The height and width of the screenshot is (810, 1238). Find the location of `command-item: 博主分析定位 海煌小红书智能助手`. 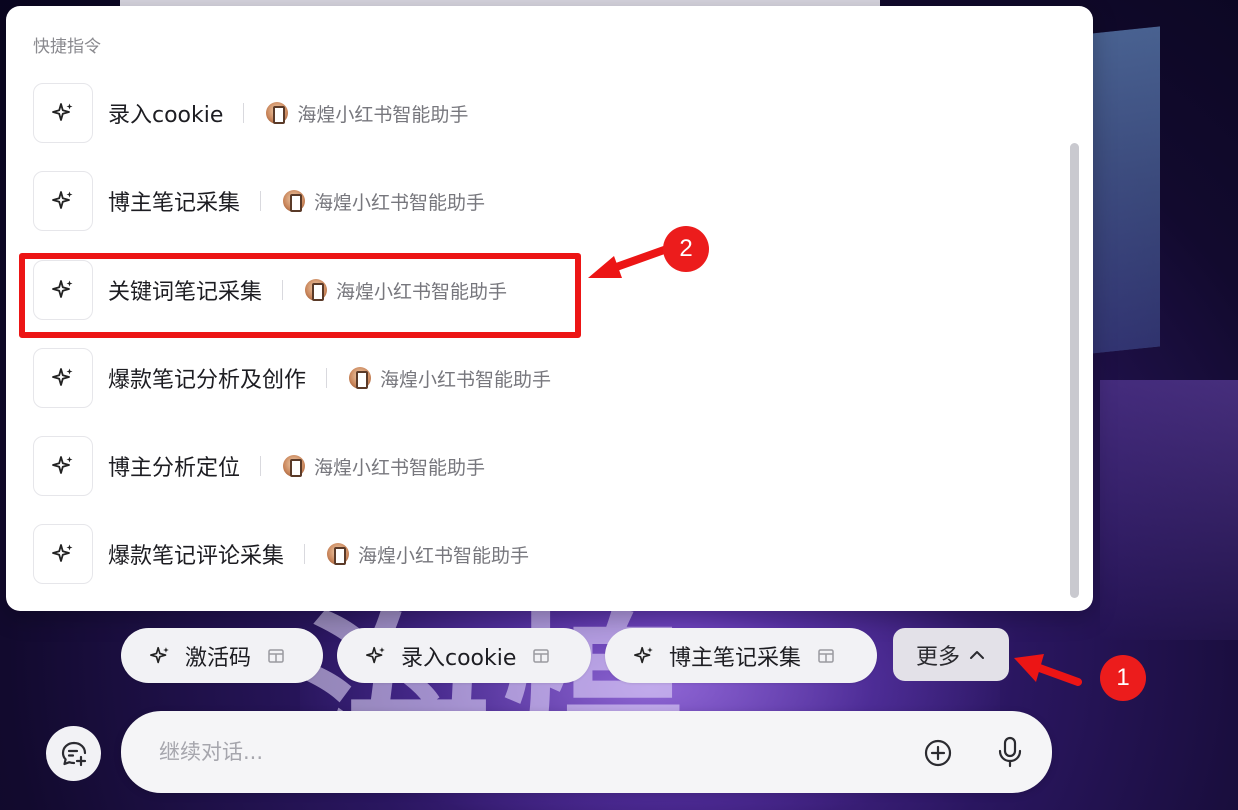

command-item: 博主分析定位 海煌小红书智能助手 is located at coordinates (313, 466).